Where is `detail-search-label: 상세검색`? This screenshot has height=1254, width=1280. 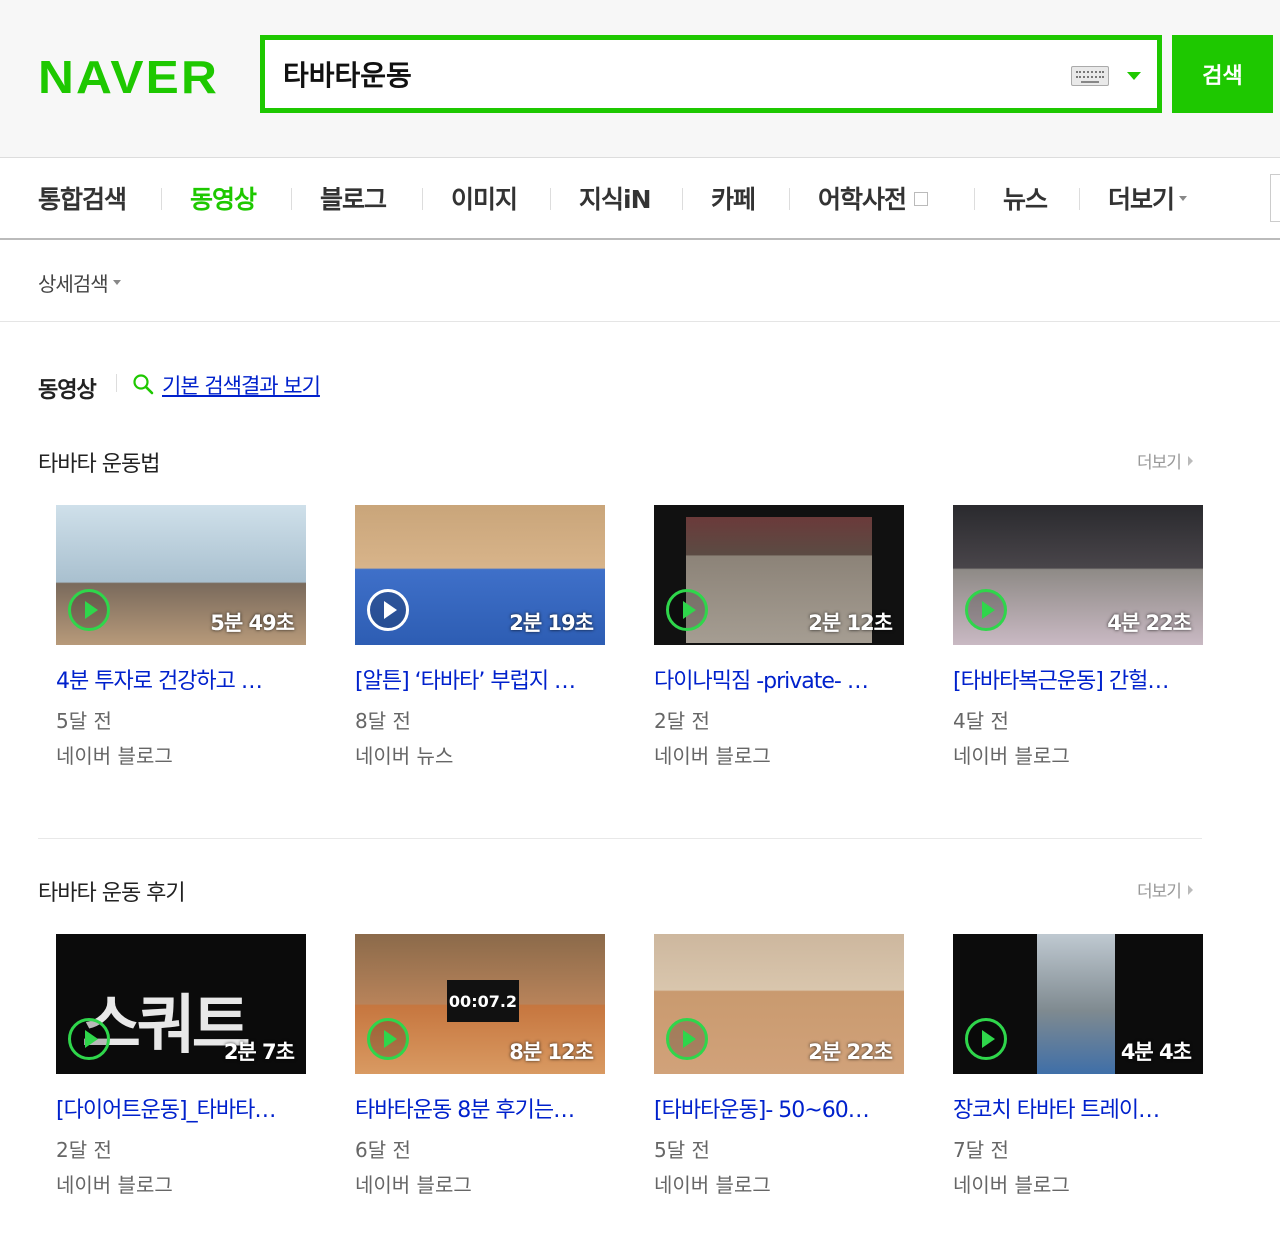 detail-search-label: 상세검색 is located at coordinates (73, 284).